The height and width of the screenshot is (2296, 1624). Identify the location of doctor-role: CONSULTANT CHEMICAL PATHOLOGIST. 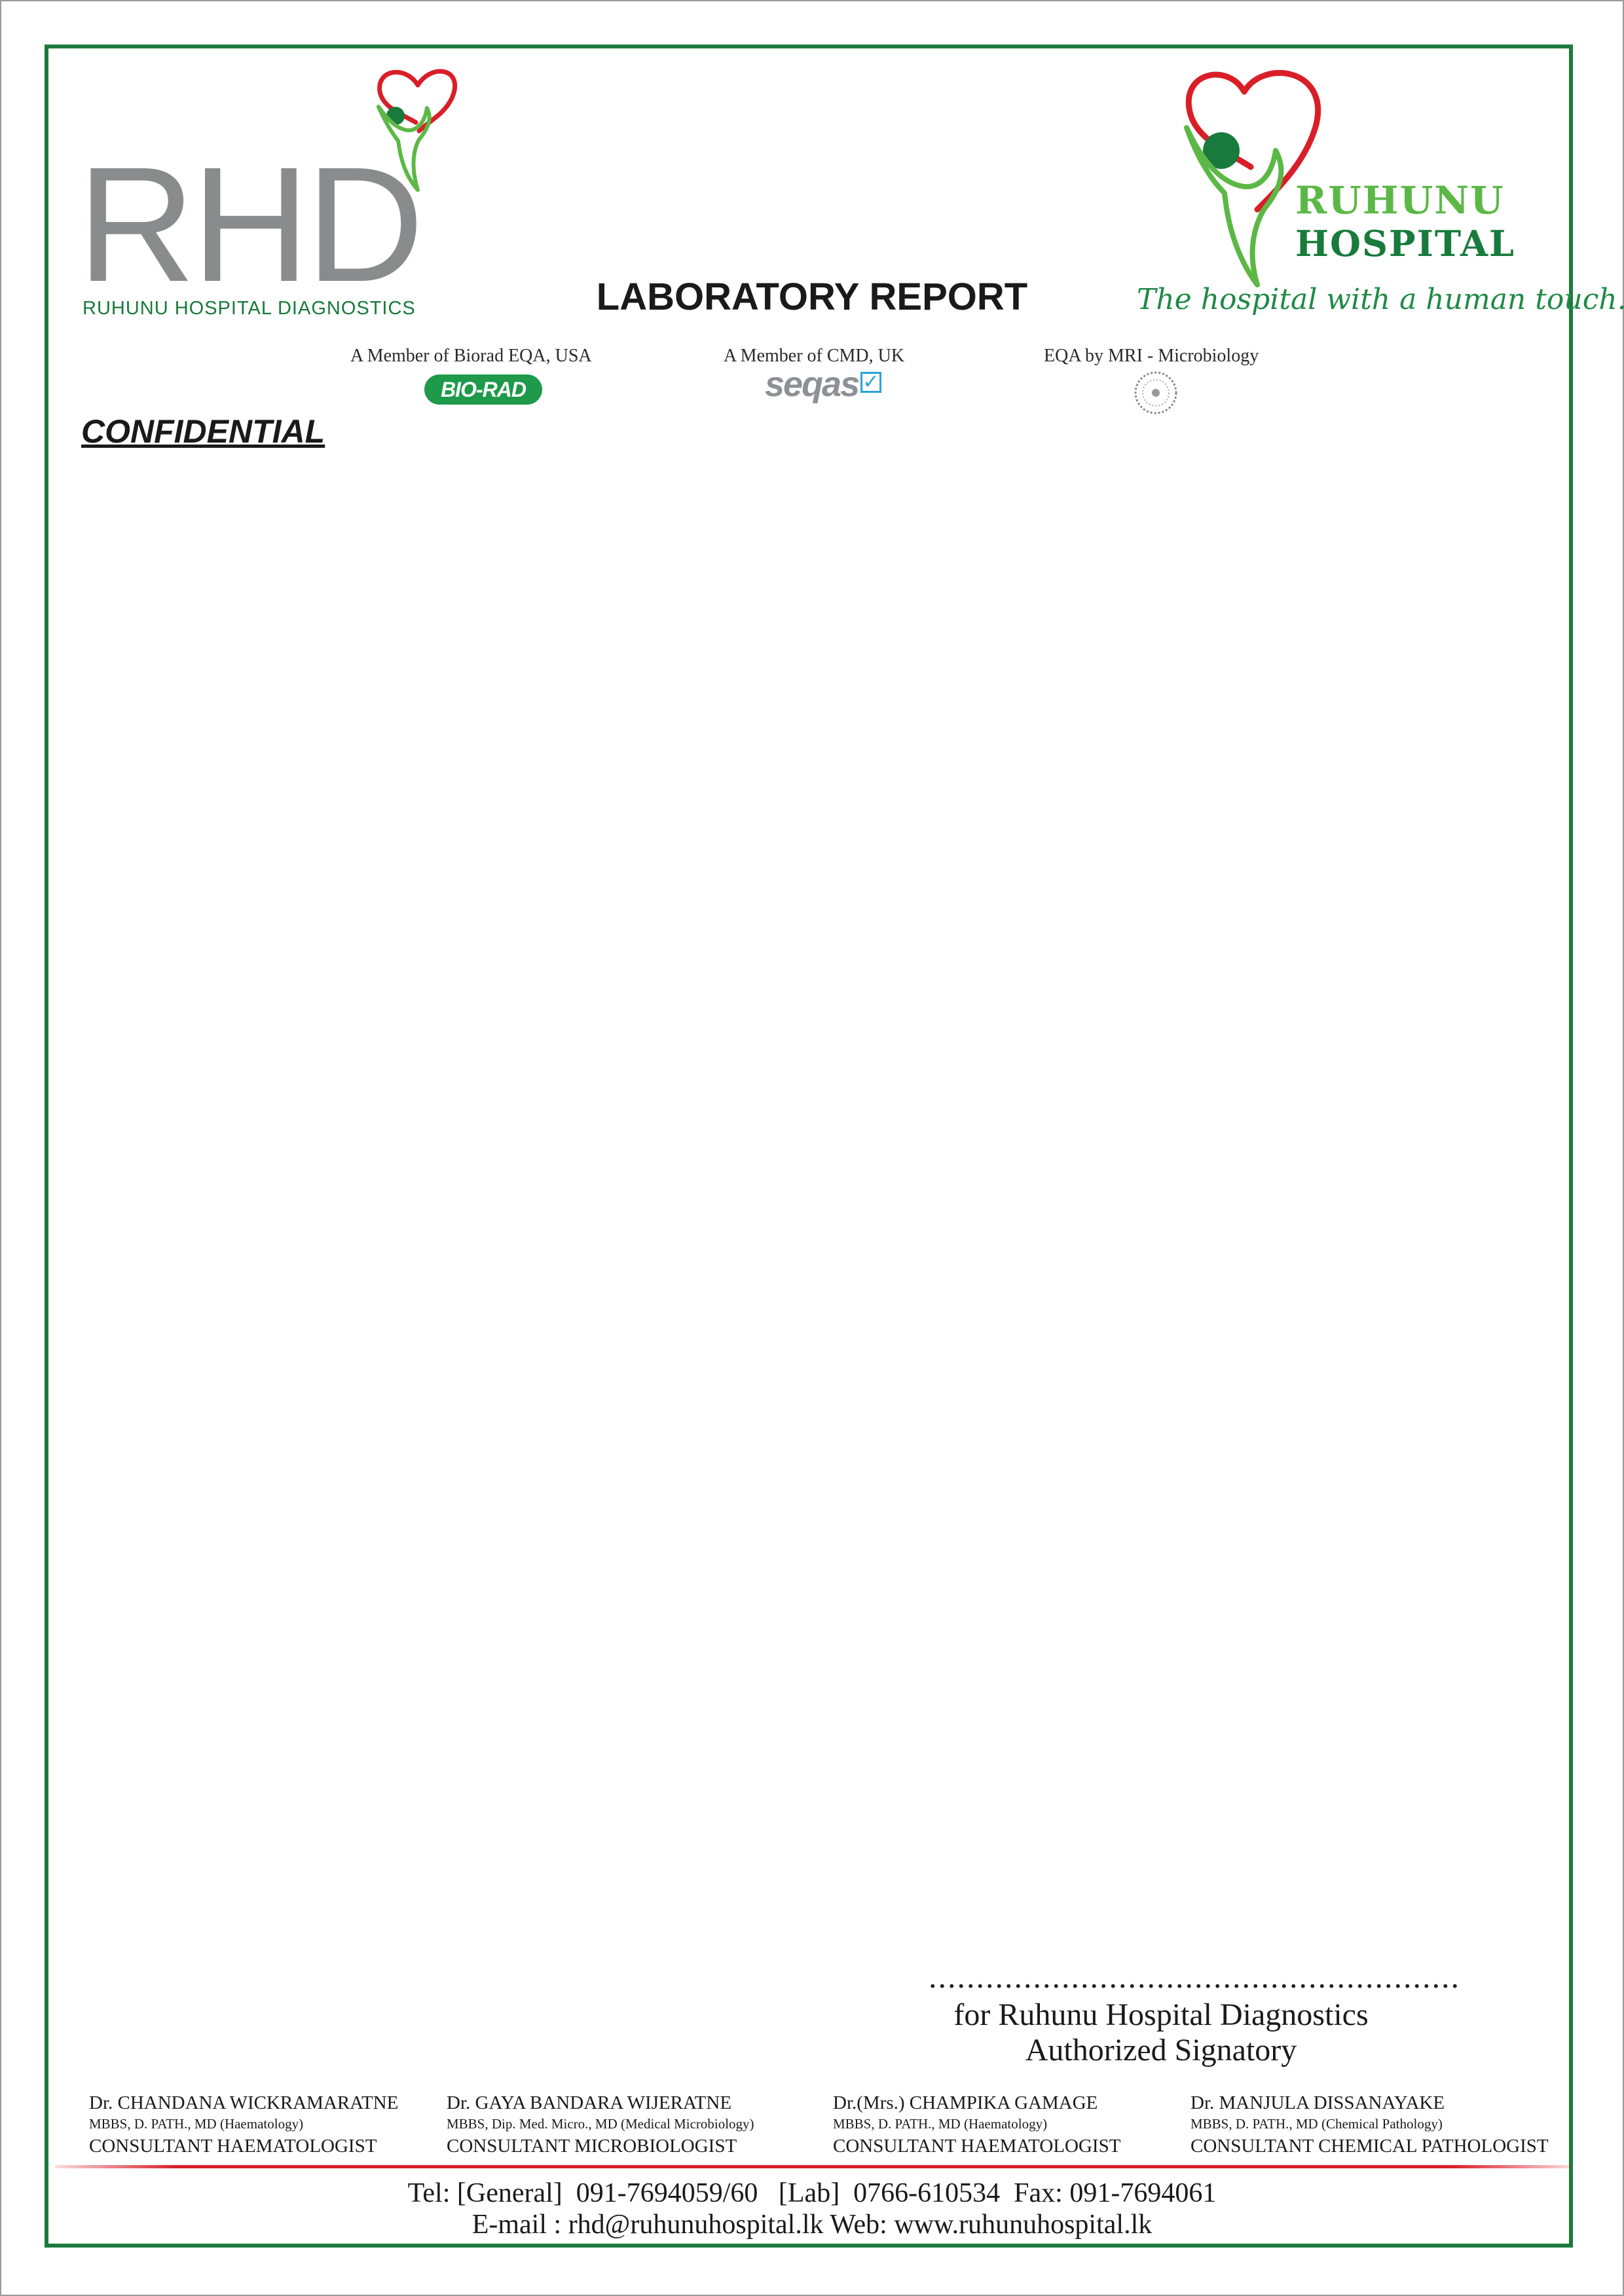
(1369, 2146).